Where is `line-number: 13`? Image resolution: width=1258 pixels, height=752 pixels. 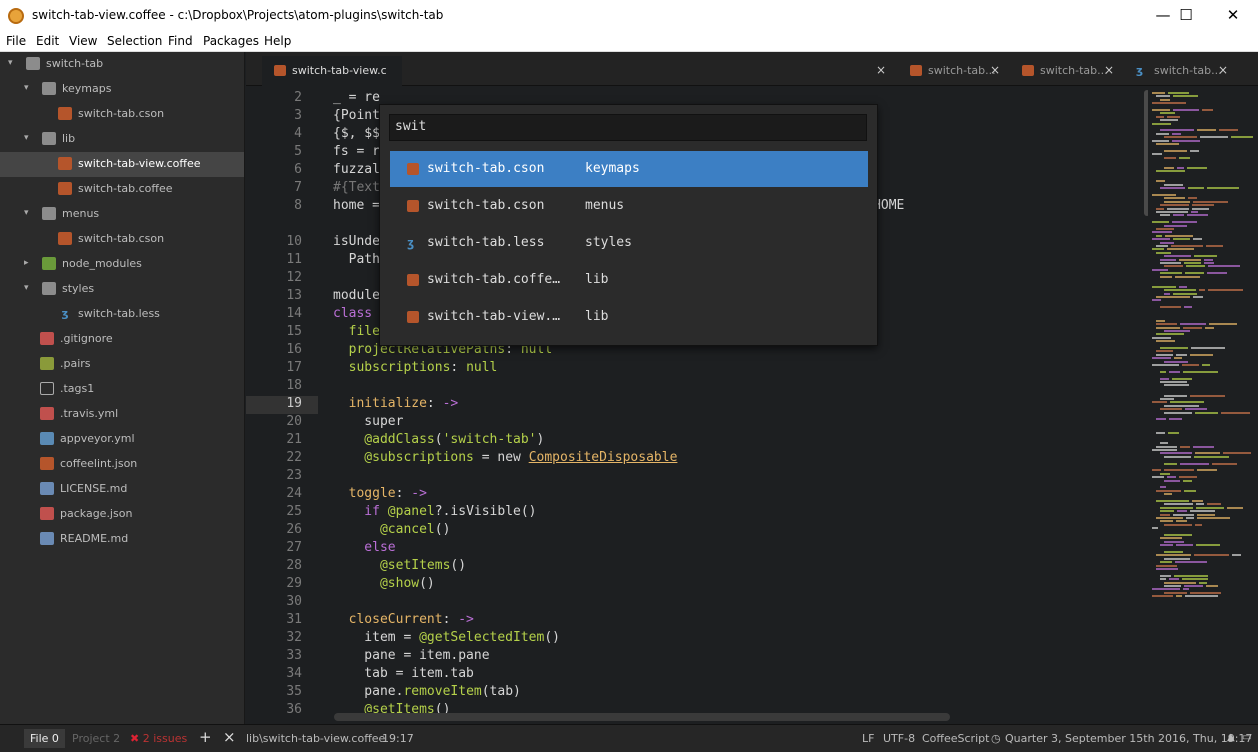
line-number: 13 is located at coordinates (294, 295).